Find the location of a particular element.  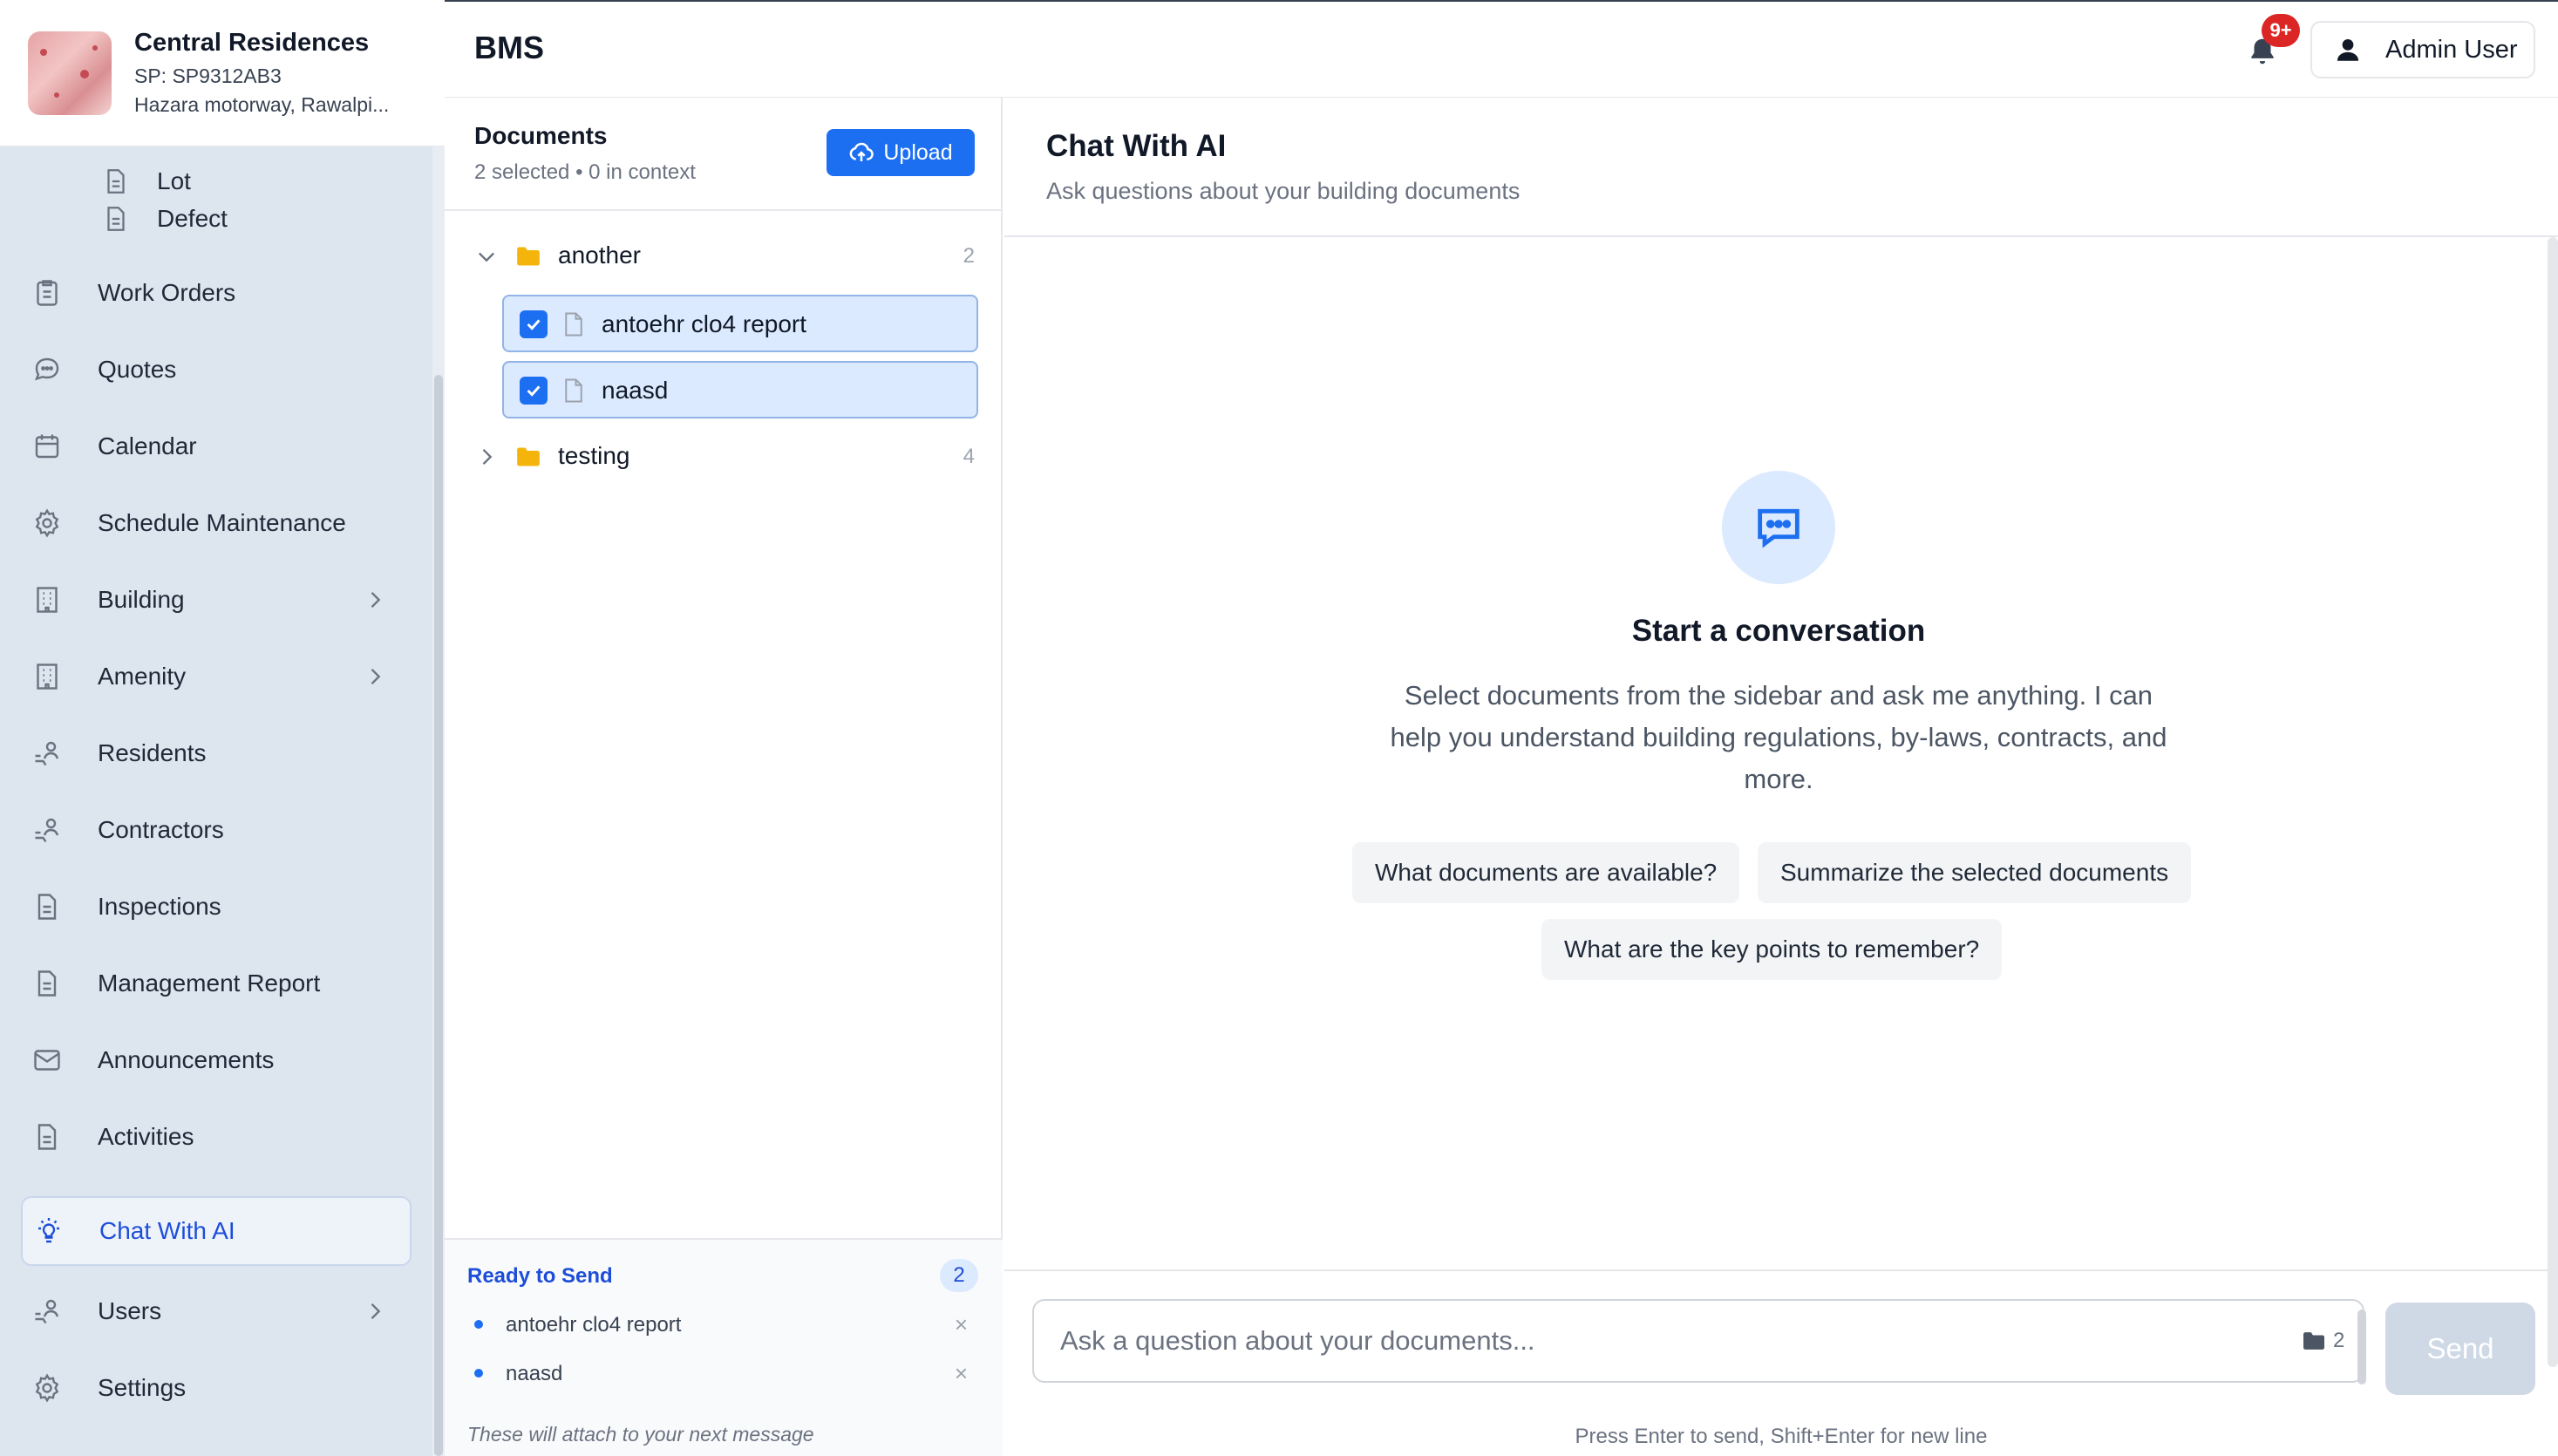

sidebar-item-label: Work Orders is located at coordinates (167, 292).